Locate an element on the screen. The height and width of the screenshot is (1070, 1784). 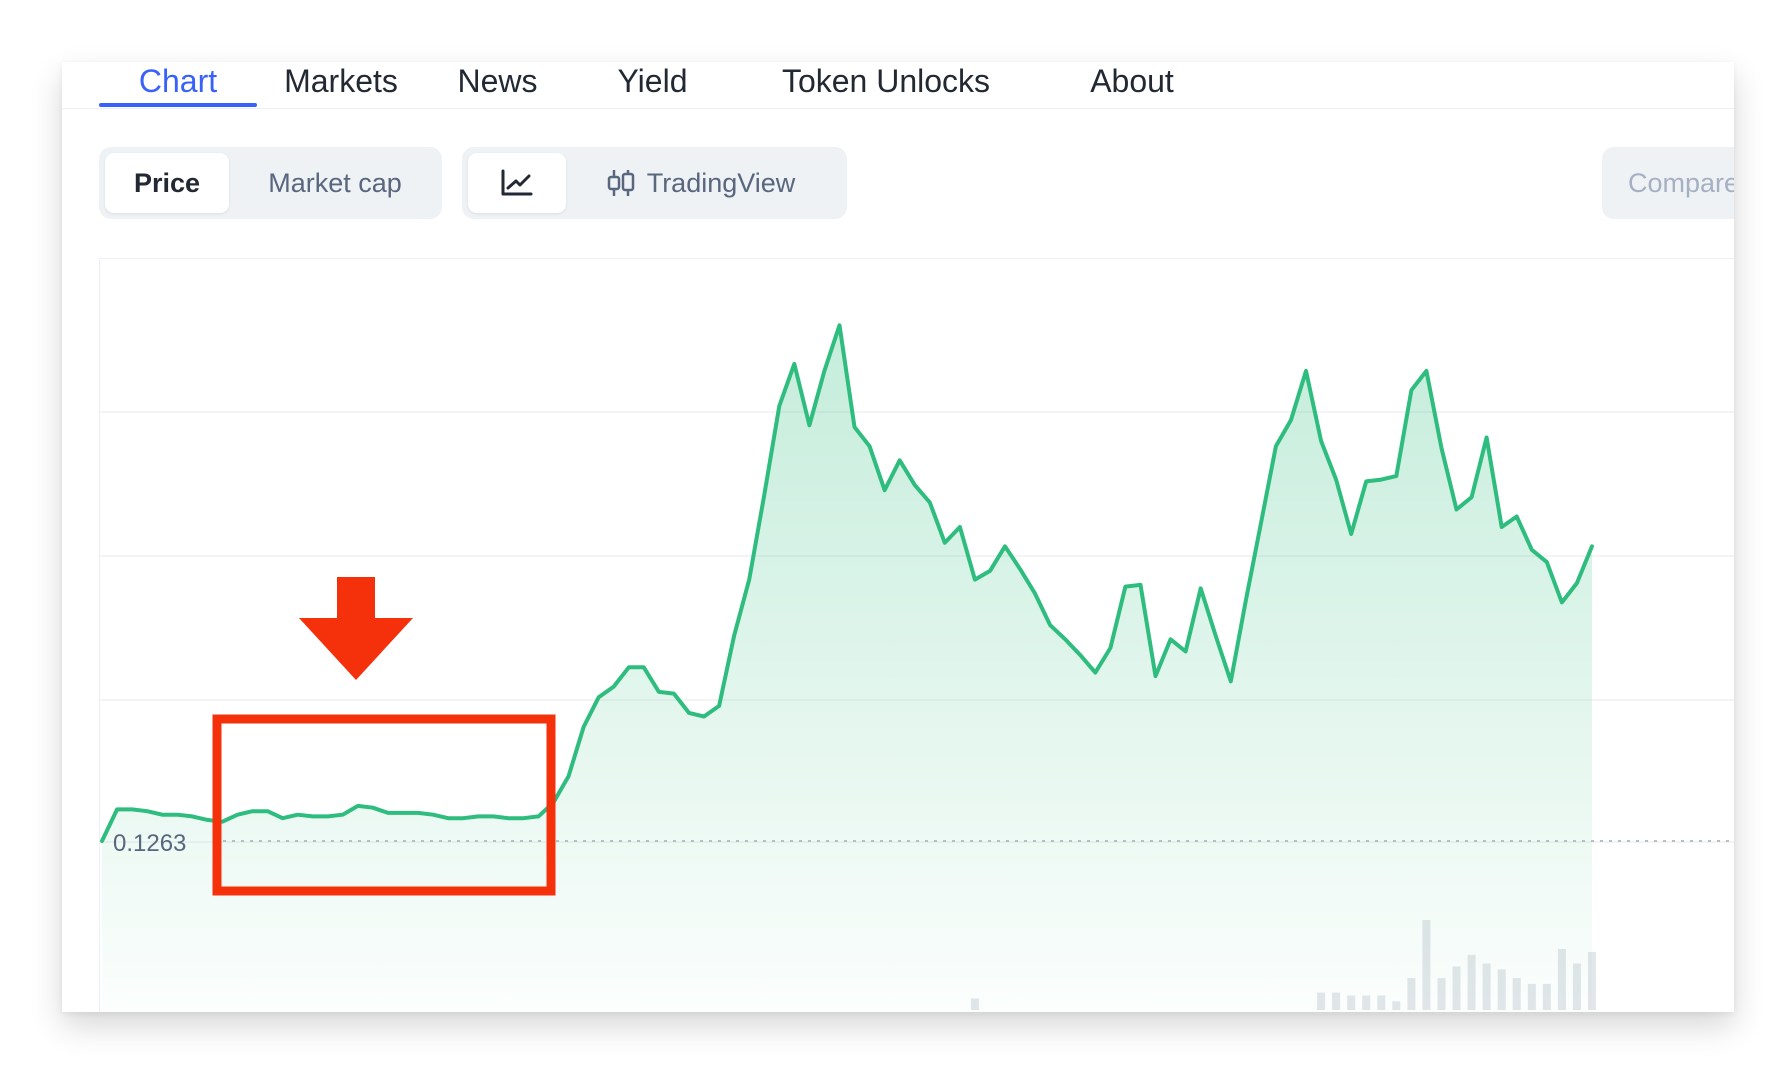
highlight-box is located at coordinates (384, 805).